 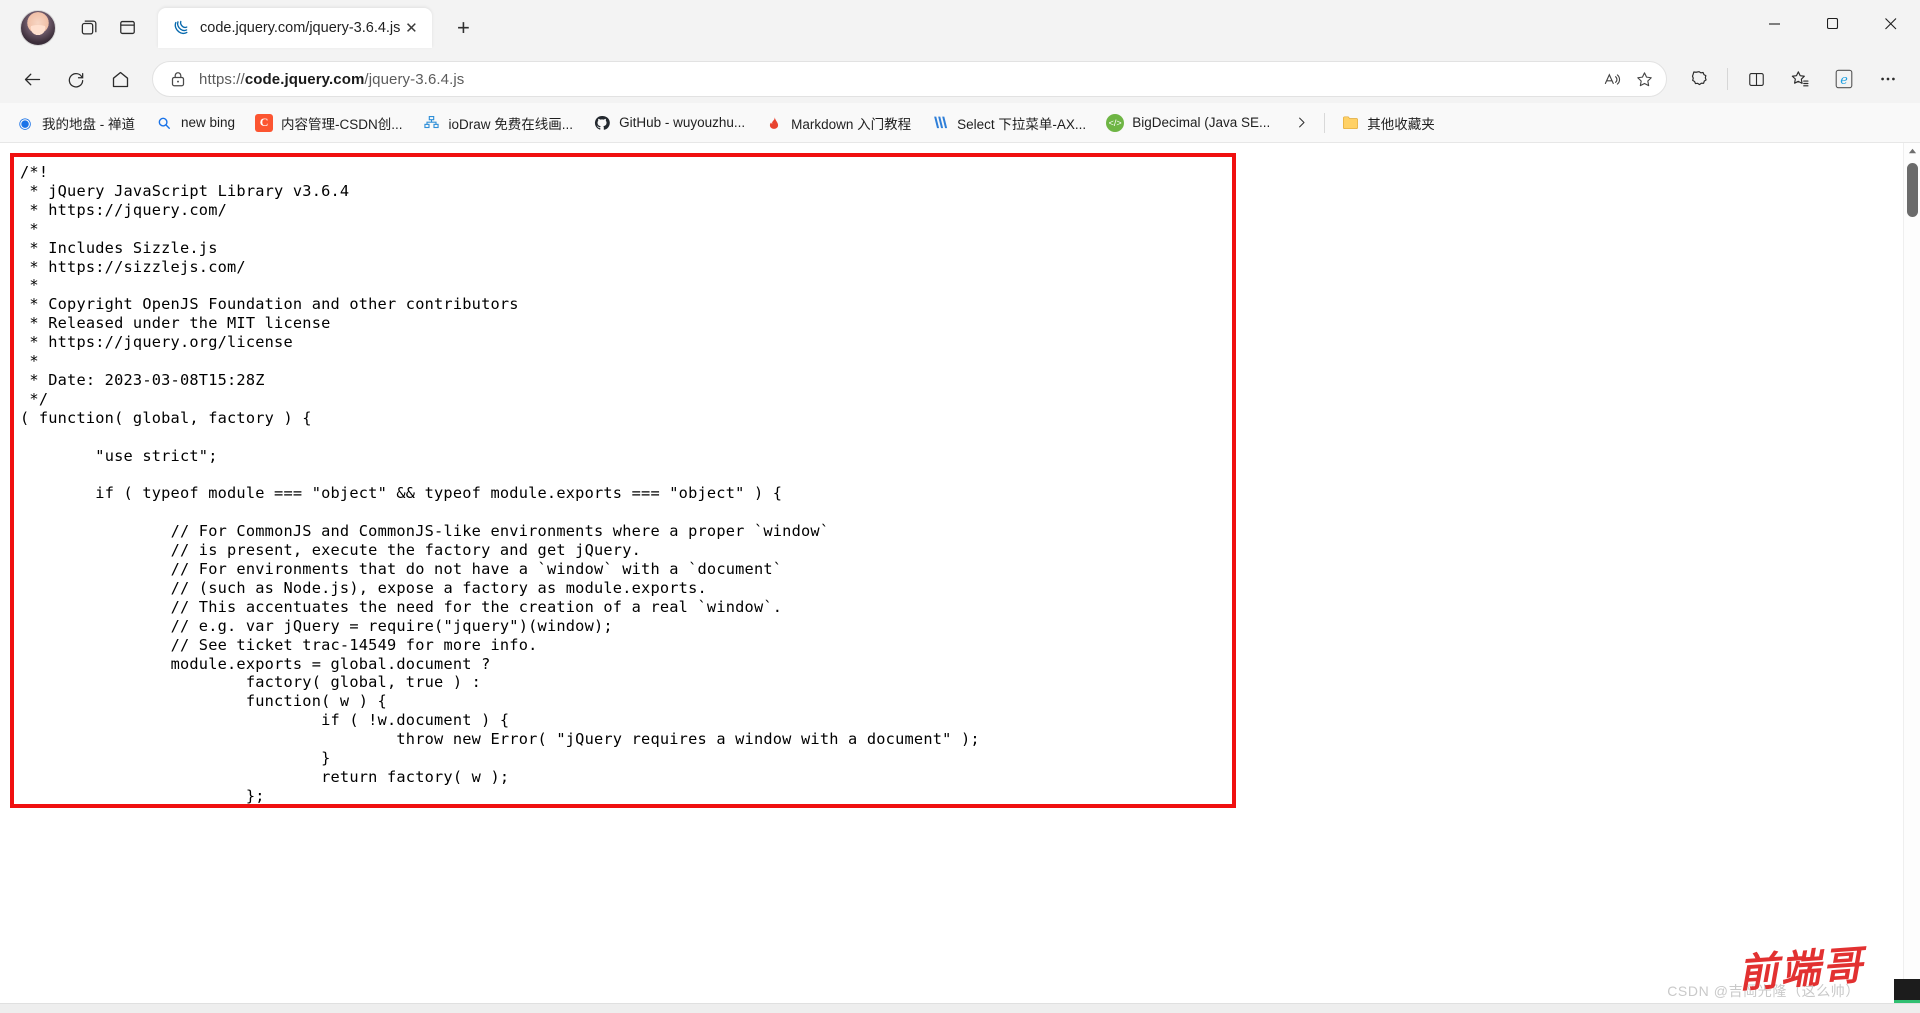 I want to click on settings-and-more-icon, so click(x=1888, y=79).